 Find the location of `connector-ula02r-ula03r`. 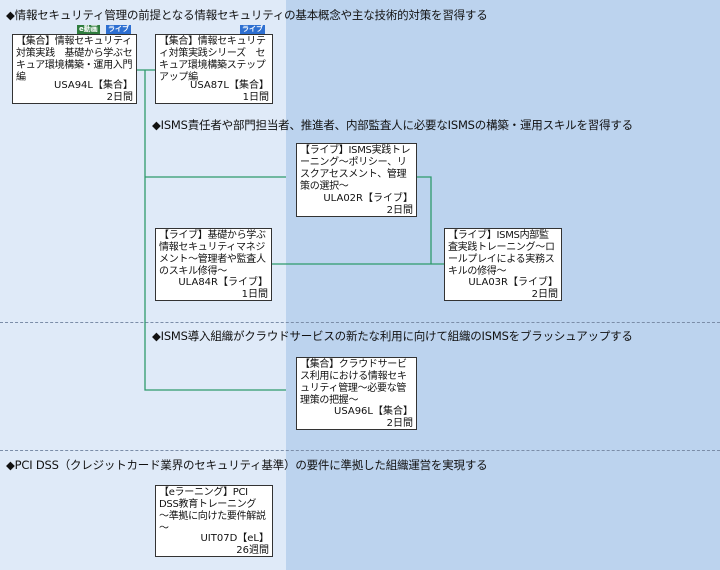

connector-ula02r-ula03r is located at coordinates (424, 220).